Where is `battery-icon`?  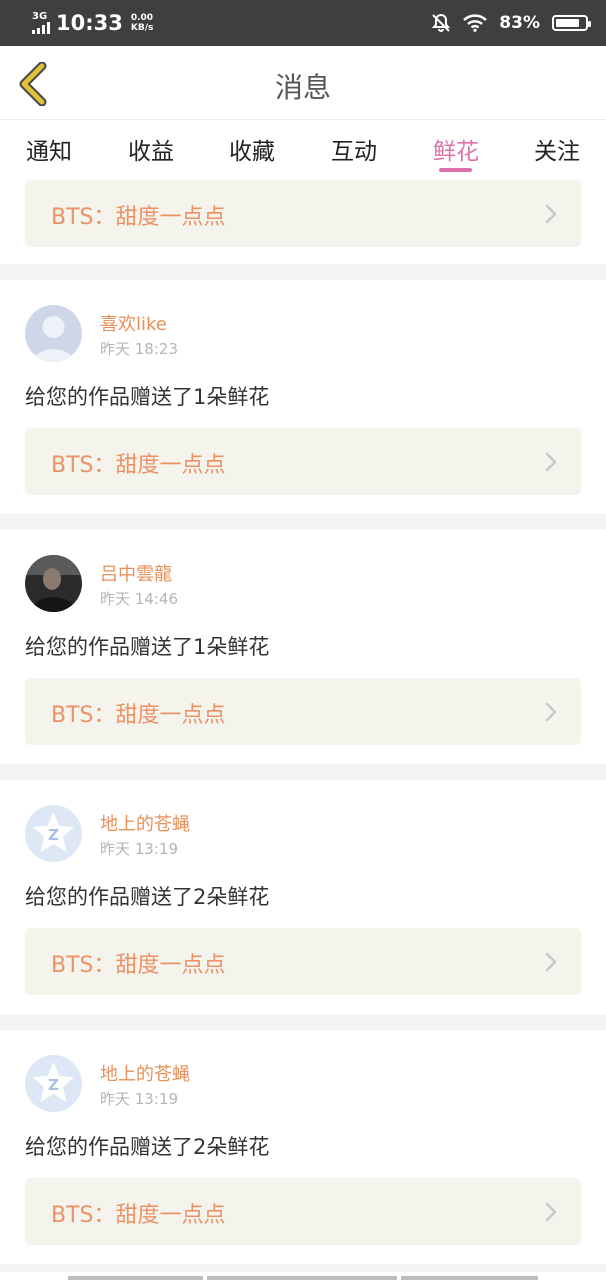
battery-icon is located at coordinates (571, 23).